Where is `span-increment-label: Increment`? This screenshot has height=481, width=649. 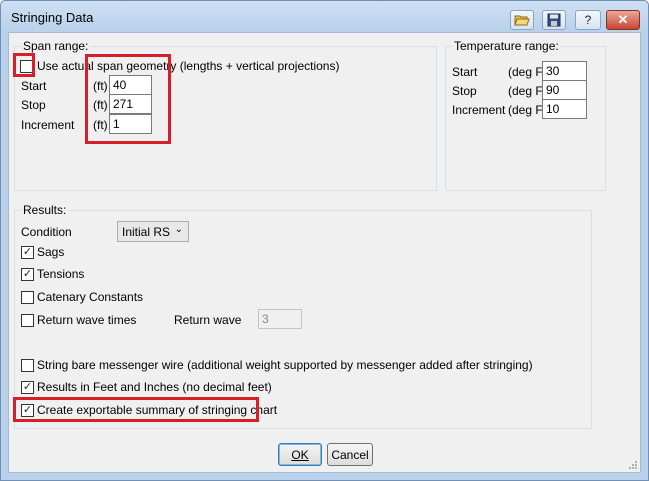 span-increment-label: Increment is located at coordinates (48, 125).